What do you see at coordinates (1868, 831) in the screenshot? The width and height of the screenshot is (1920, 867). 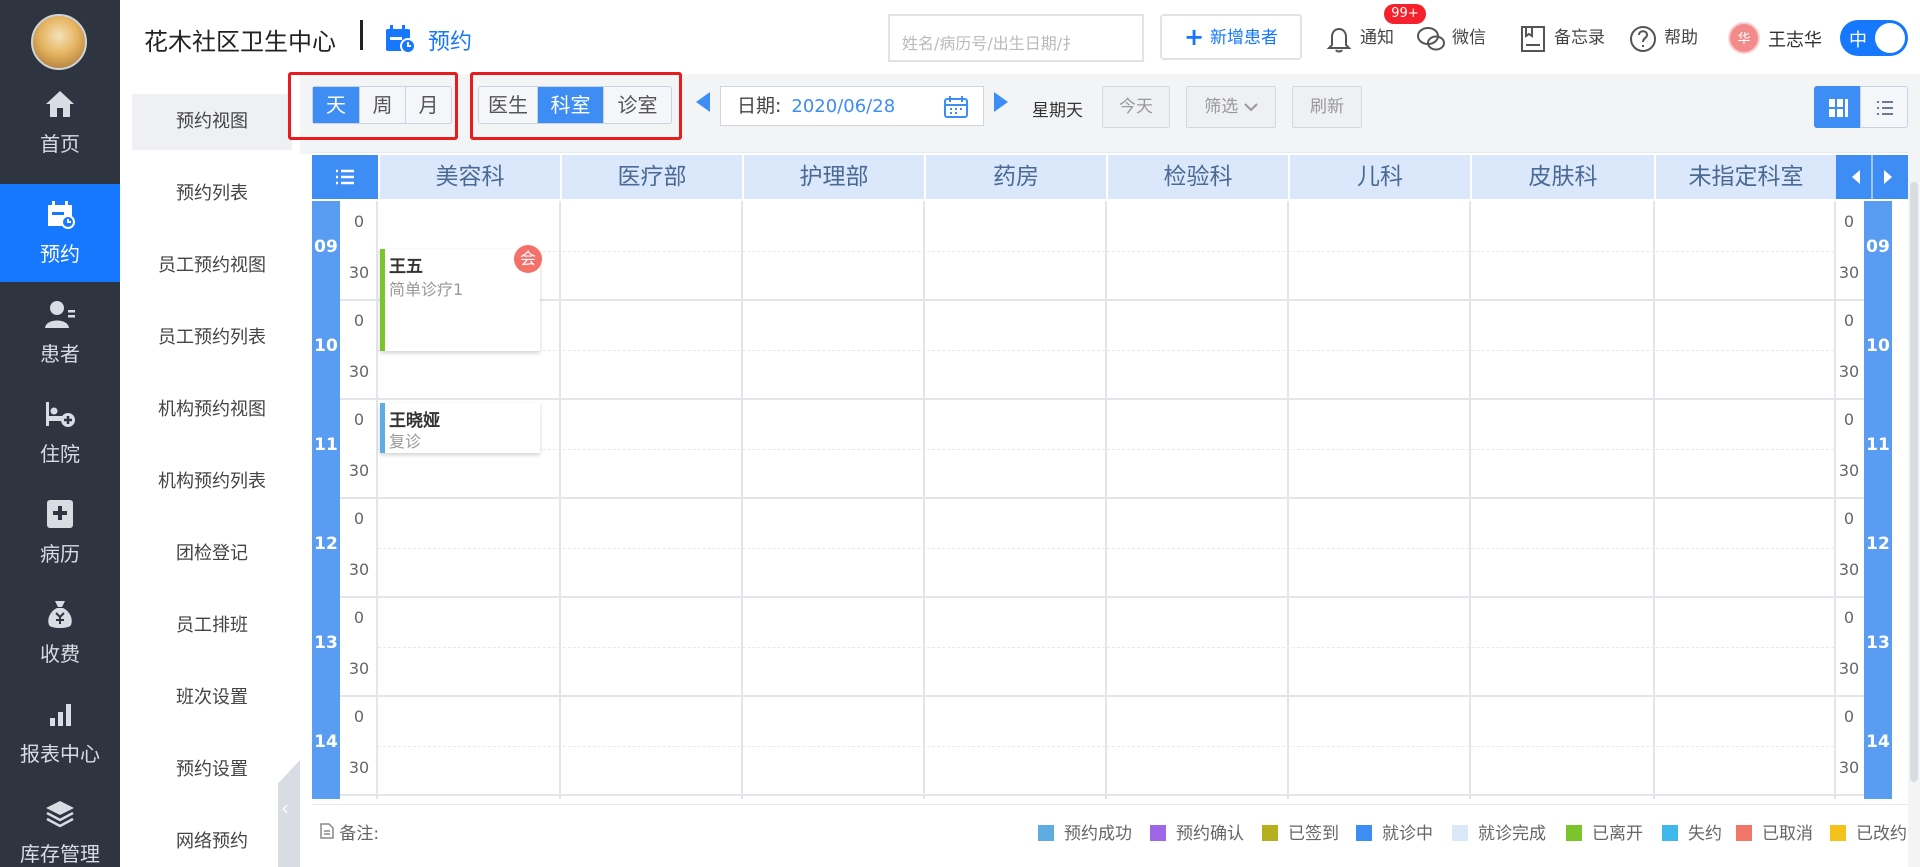 I see `legend-item: 已改约` at bounding box center [1868, 831].